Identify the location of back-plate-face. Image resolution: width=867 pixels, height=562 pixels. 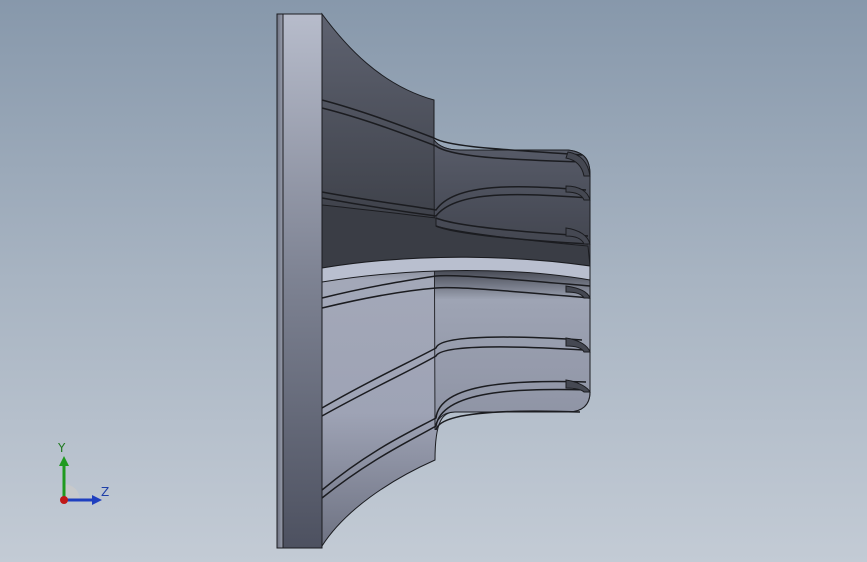
(299, 281).